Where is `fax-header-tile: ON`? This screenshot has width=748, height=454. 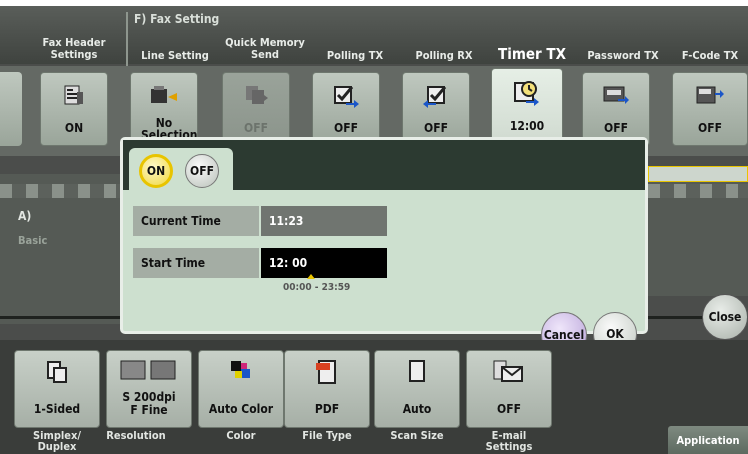 fax-header-tile: ON is located at coordinates (74, 109).